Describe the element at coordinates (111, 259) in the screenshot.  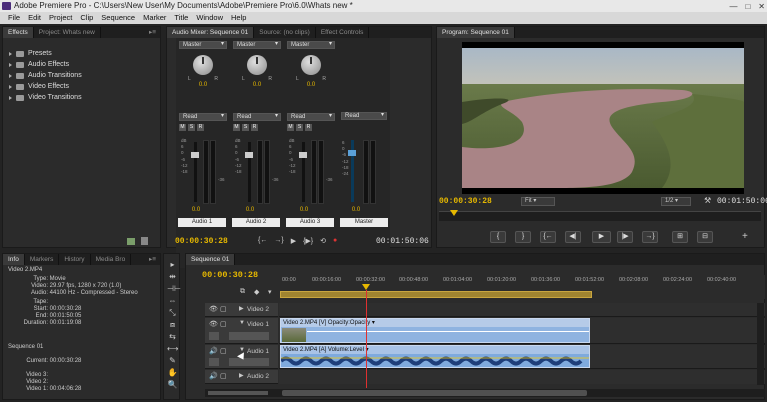
I see `tab-media-browser: Media Bro` at that location.